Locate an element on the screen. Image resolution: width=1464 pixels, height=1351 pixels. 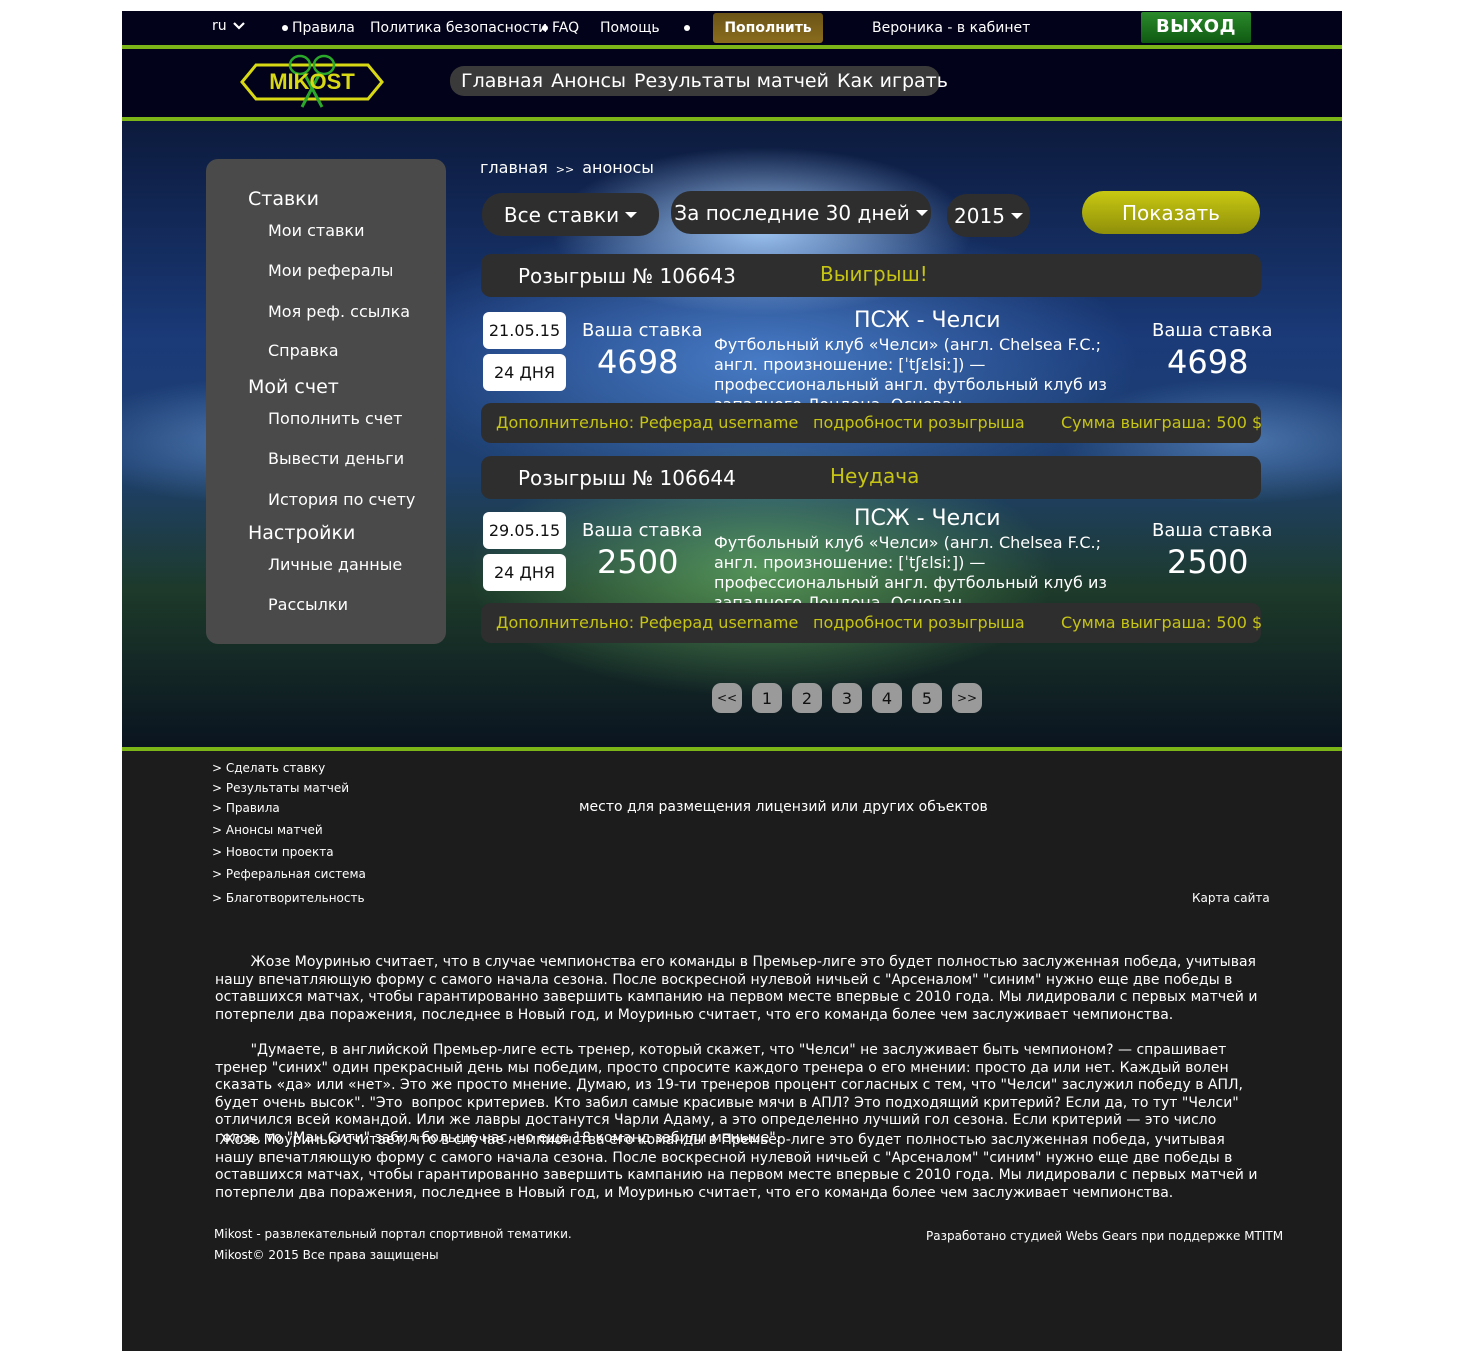
sidebar-heading-bets: Ставки is located at coordinates (283, 199).